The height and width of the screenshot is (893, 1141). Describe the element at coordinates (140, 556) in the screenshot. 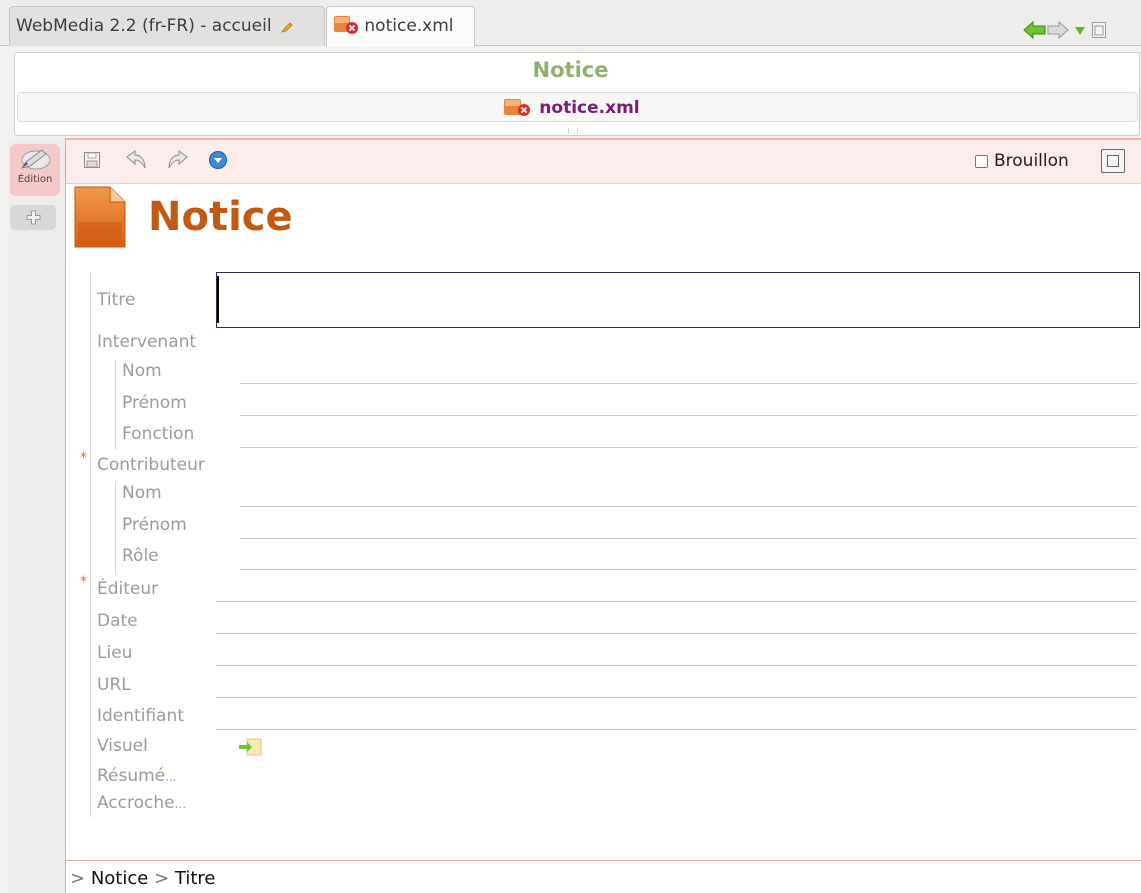

I see `contributeur-role-label: Rôle` at that location.